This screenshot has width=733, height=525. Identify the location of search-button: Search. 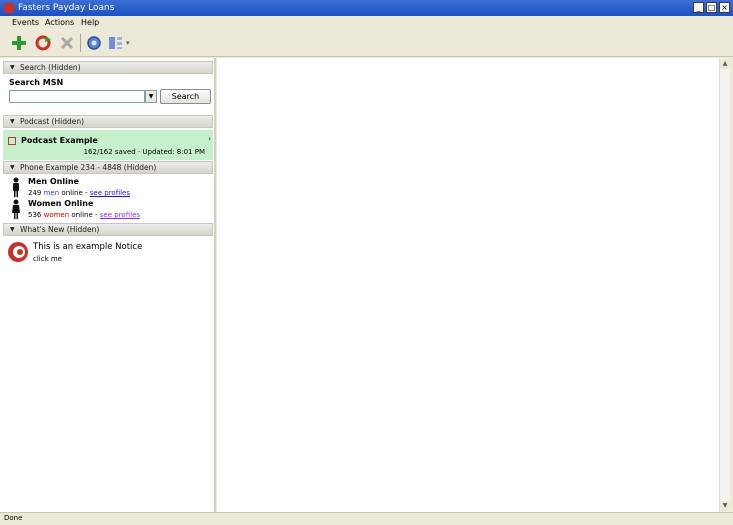
(185, 96).